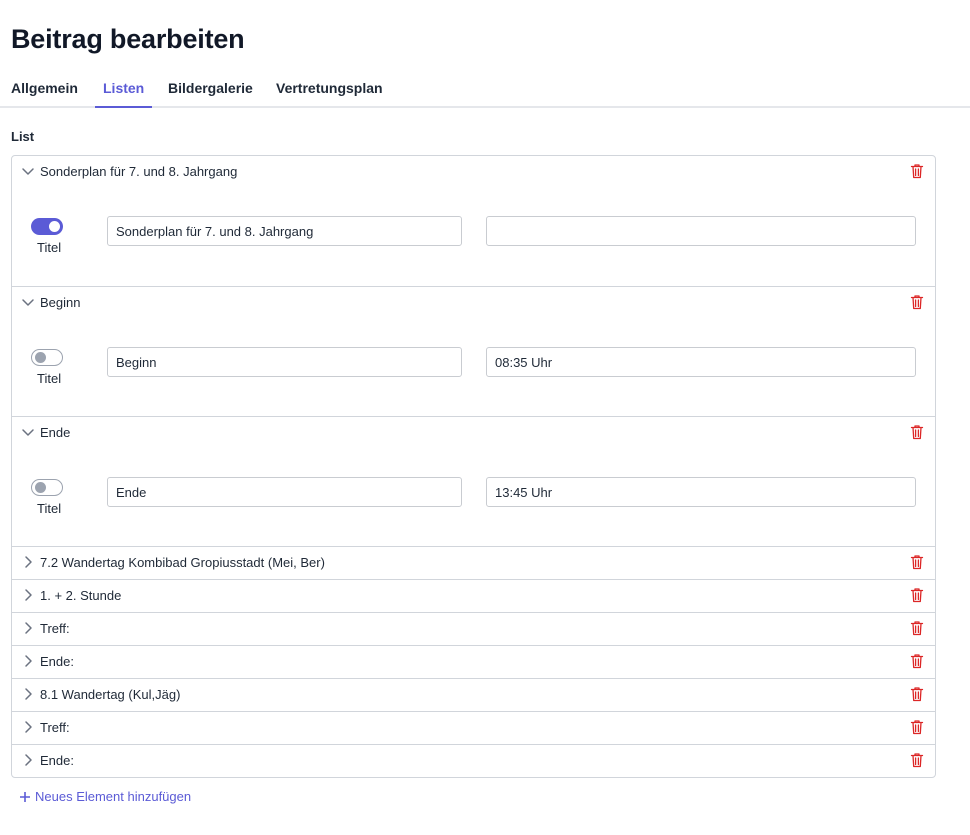 The image size is (970, 835). I want to click on plus-icon, so click(25, 796).